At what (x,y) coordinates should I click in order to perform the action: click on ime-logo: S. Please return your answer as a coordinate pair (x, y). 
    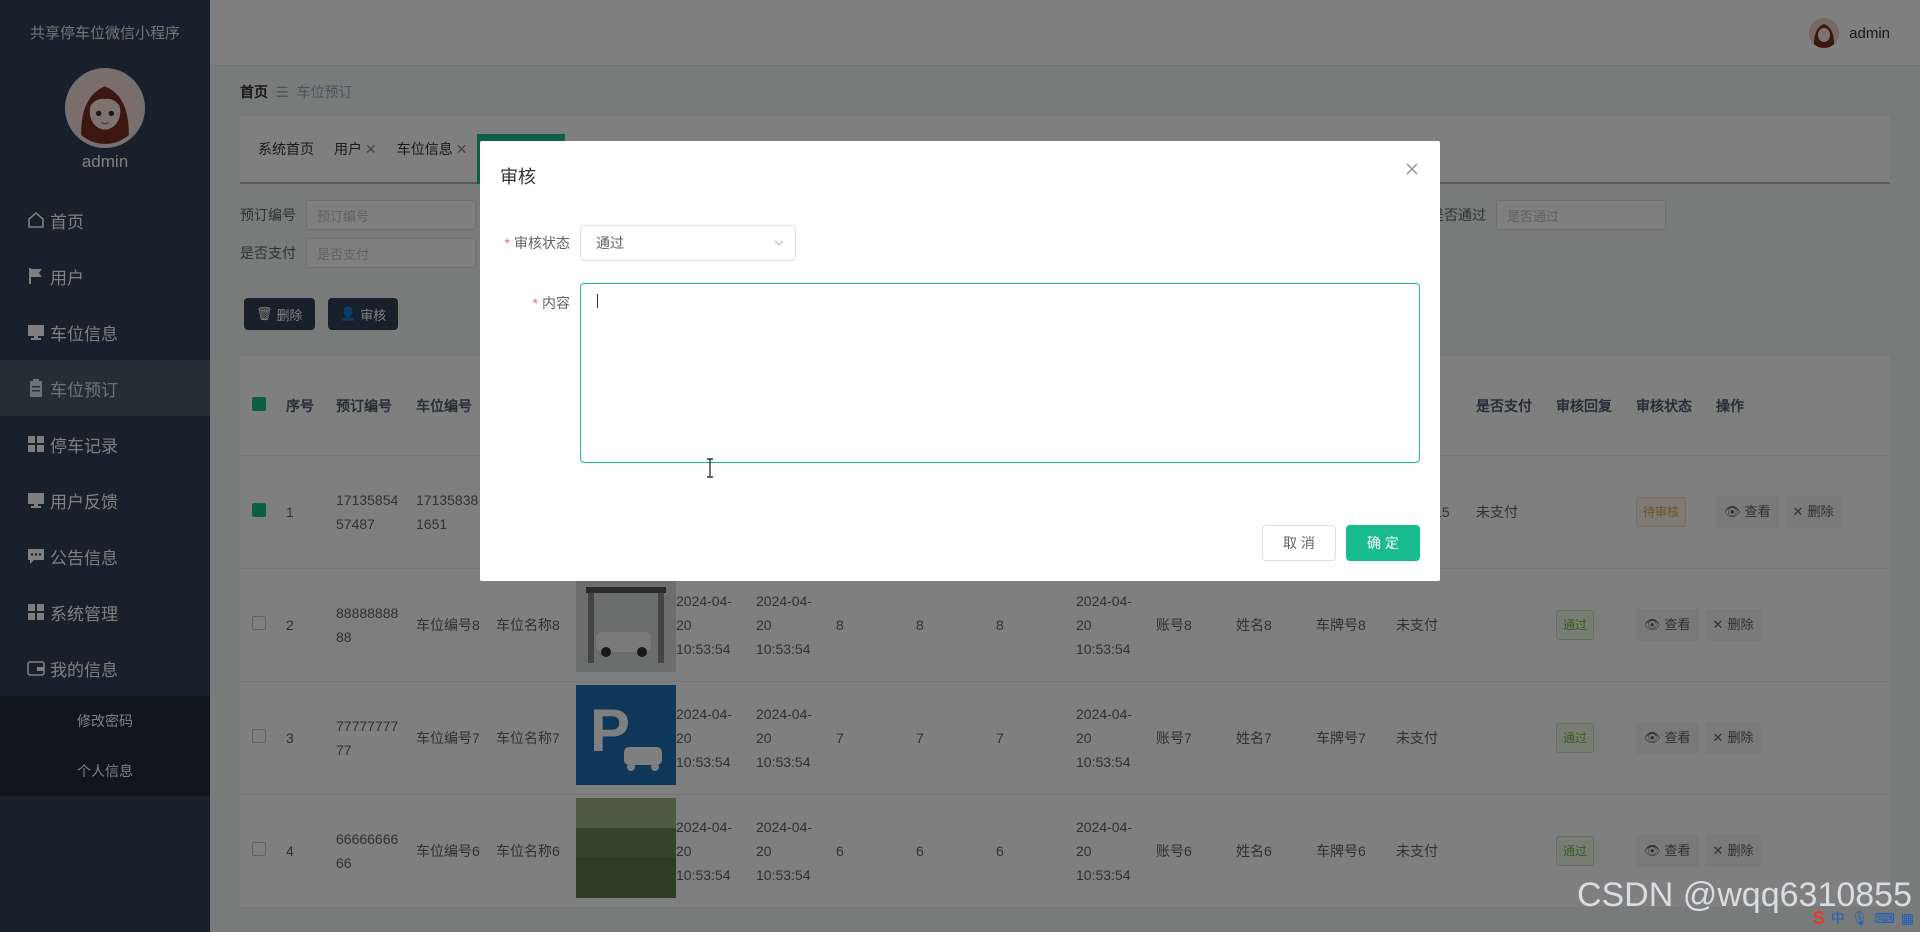
    Looking at the image, I should click on (1819, 918).